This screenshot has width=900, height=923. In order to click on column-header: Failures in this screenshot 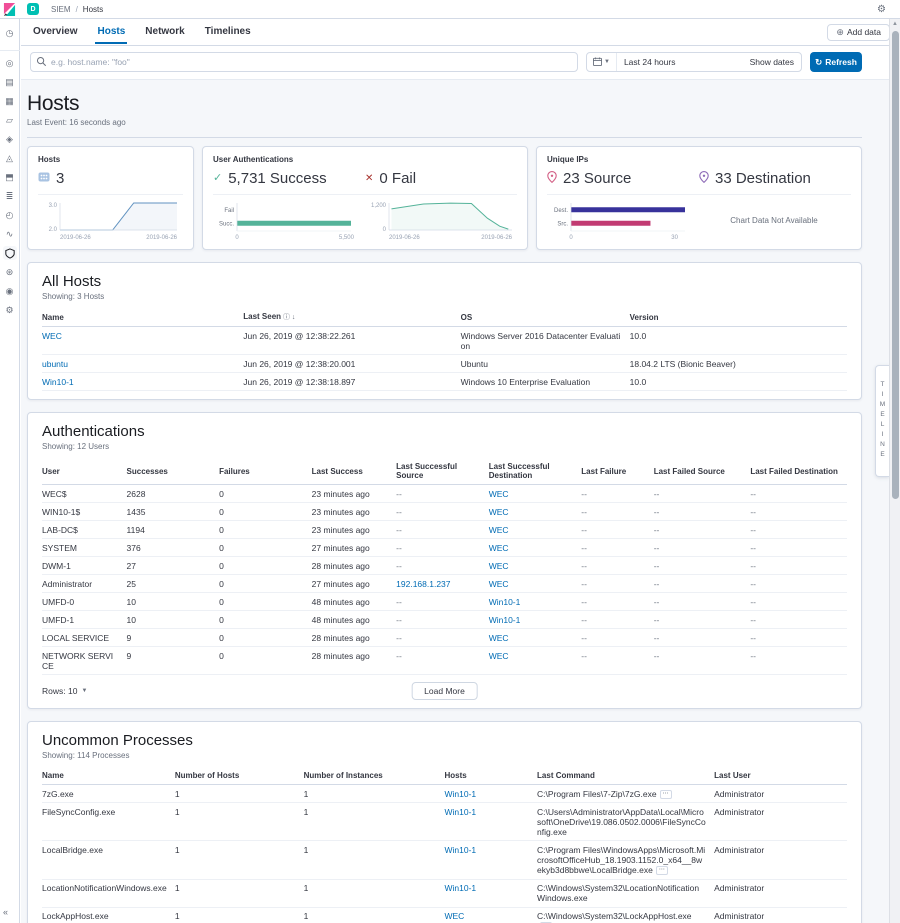, I will do `click(265, 472)`.